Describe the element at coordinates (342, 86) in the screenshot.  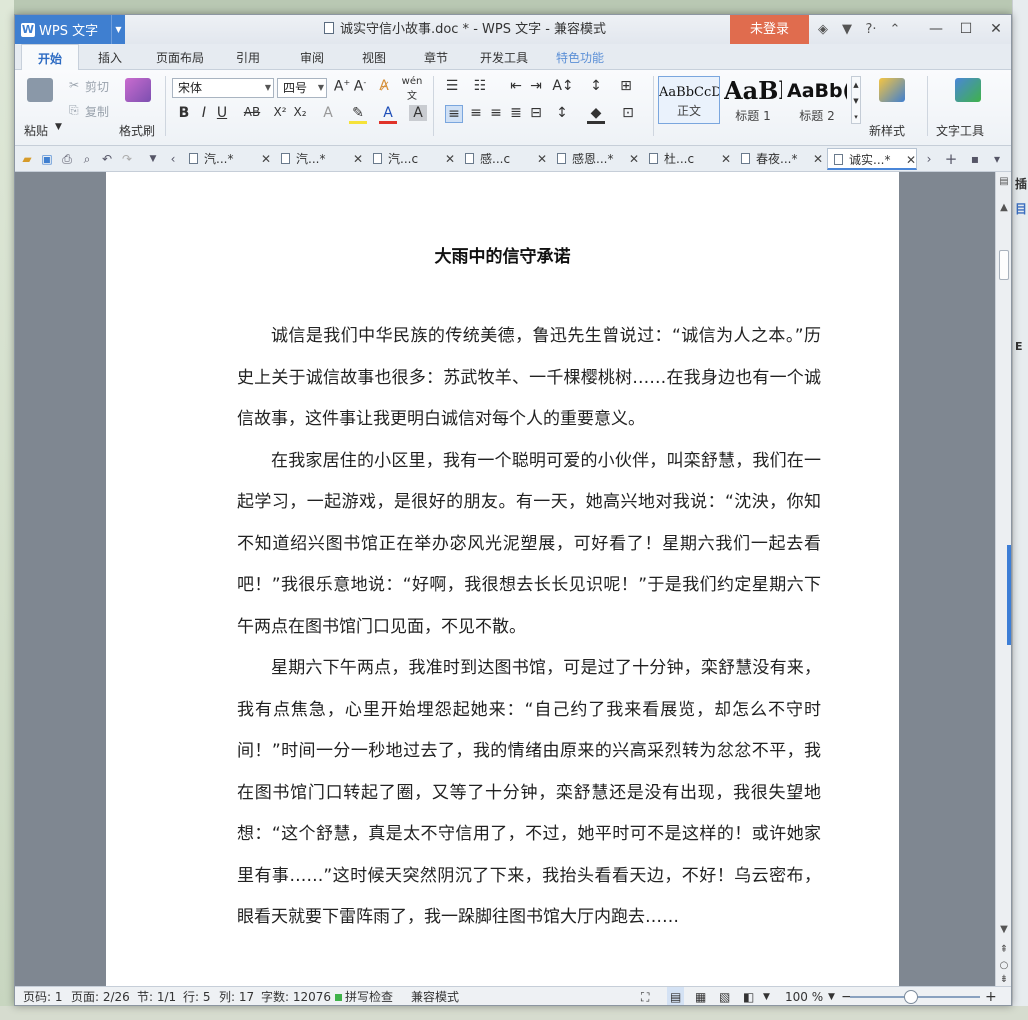
I see `grow-font-icon: A+` at that location.